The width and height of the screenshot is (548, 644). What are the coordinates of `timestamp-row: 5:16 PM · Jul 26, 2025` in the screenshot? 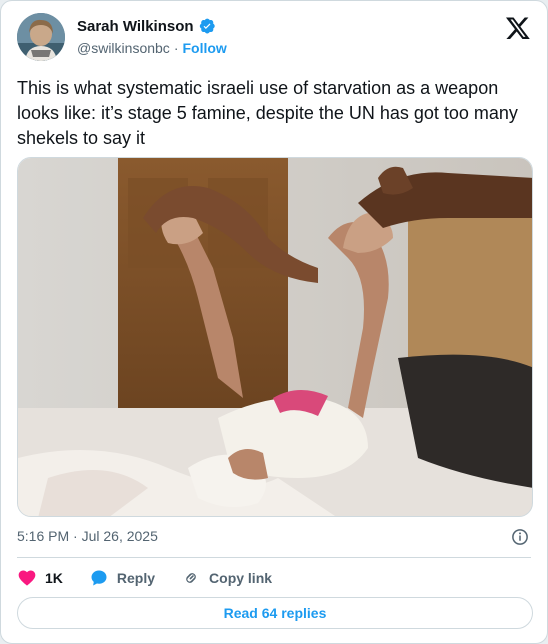 It's located at (274, 538).